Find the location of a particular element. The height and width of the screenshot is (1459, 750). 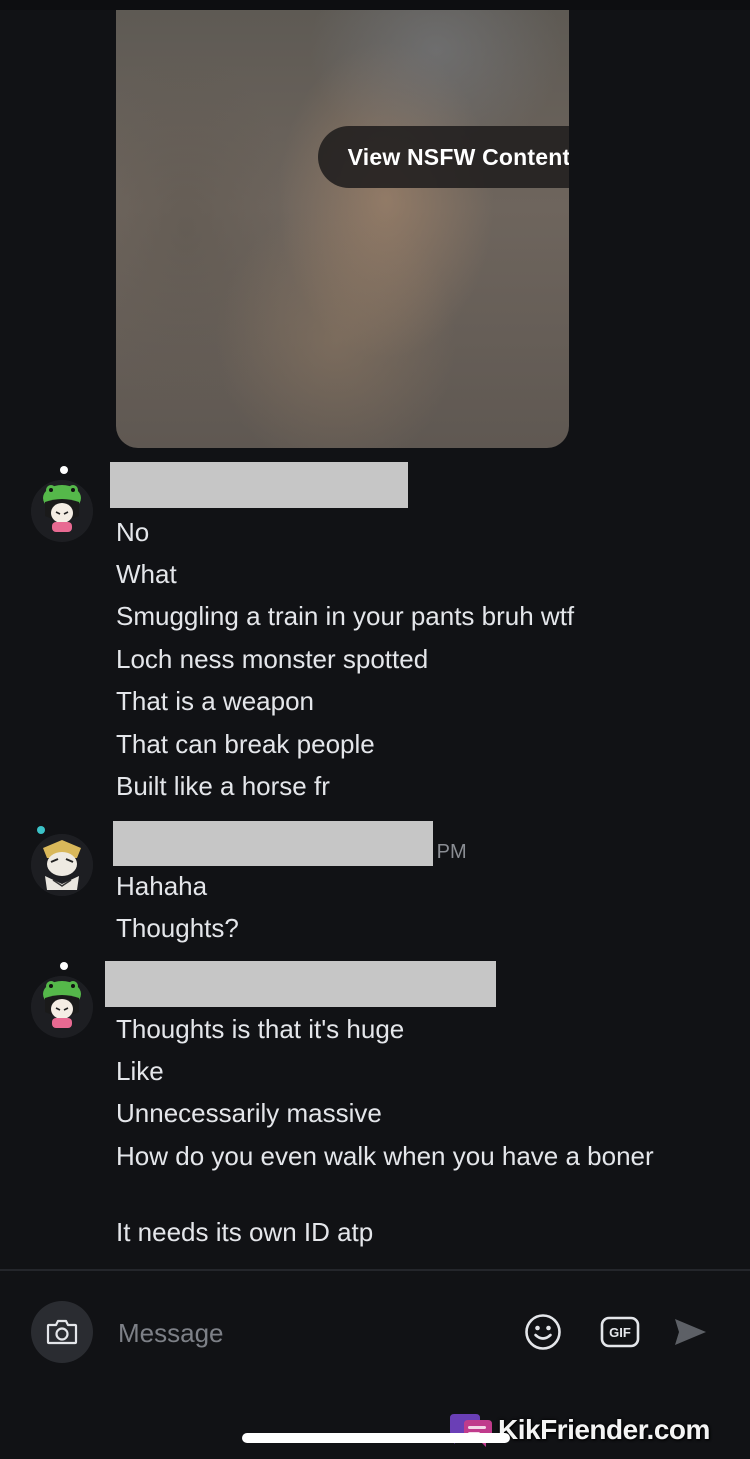

camera-button is located at coordinates (62, 1332).